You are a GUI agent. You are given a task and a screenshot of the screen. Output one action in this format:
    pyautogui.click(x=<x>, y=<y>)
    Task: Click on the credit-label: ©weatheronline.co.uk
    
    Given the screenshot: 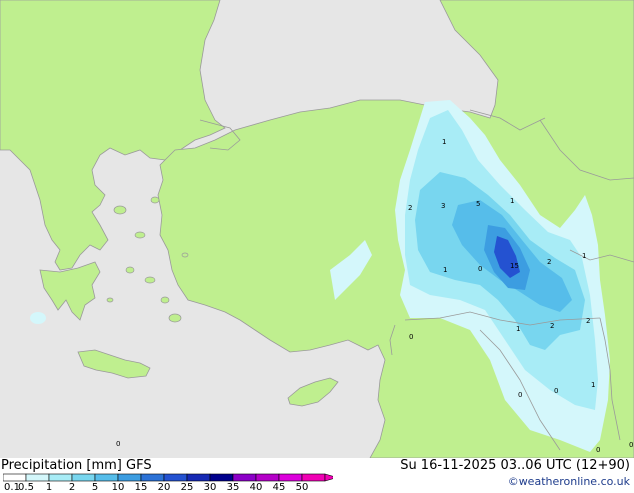 What is the action you would take?
    pyautogui.click(x=568, y=481)
    